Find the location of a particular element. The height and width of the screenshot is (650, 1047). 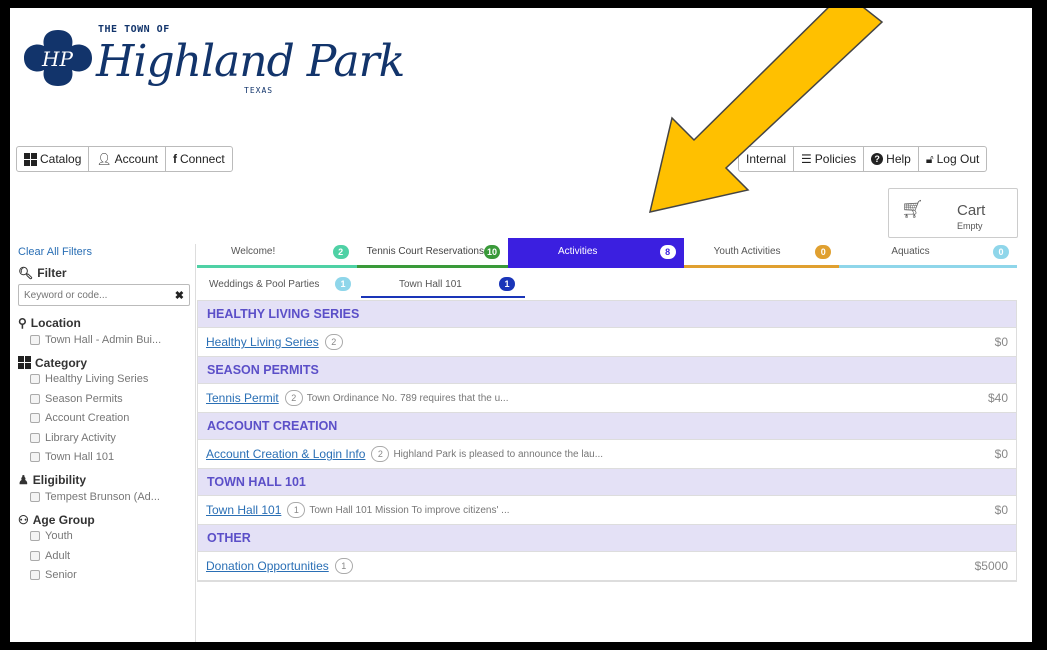

tab-activities: Activities 8 is located at coordinates (595, 253).